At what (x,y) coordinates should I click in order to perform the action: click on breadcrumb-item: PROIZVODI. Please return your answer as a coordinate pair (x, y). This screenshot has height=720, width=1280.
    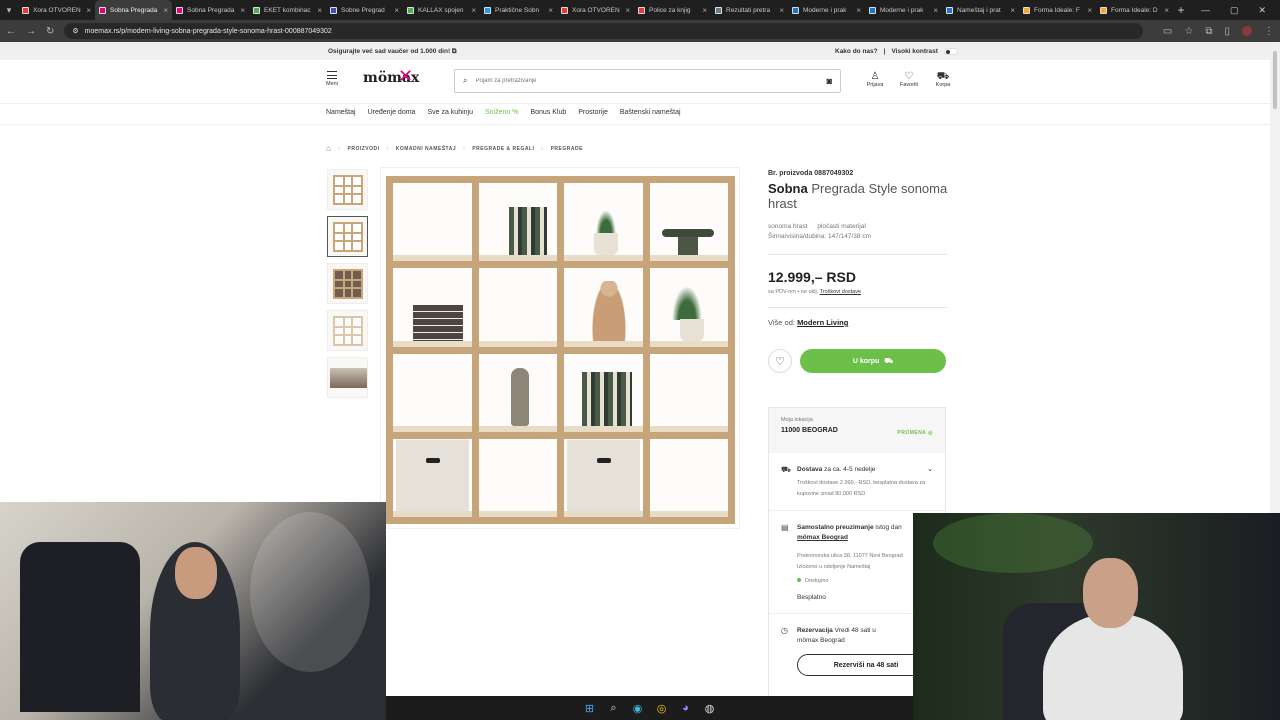
    Looking at the image, I should click on (364, 149).